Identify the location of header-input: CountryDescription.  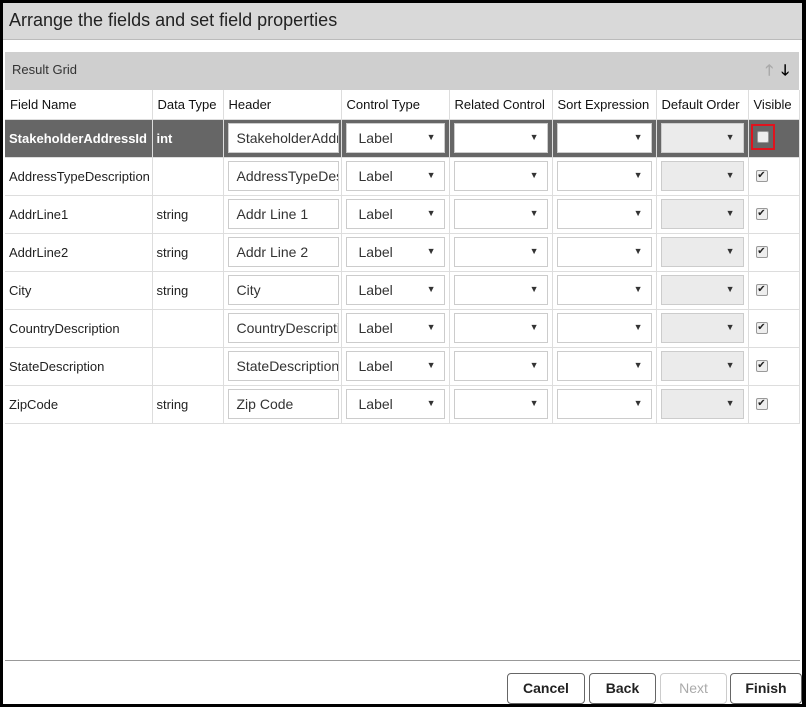
(283, 328).